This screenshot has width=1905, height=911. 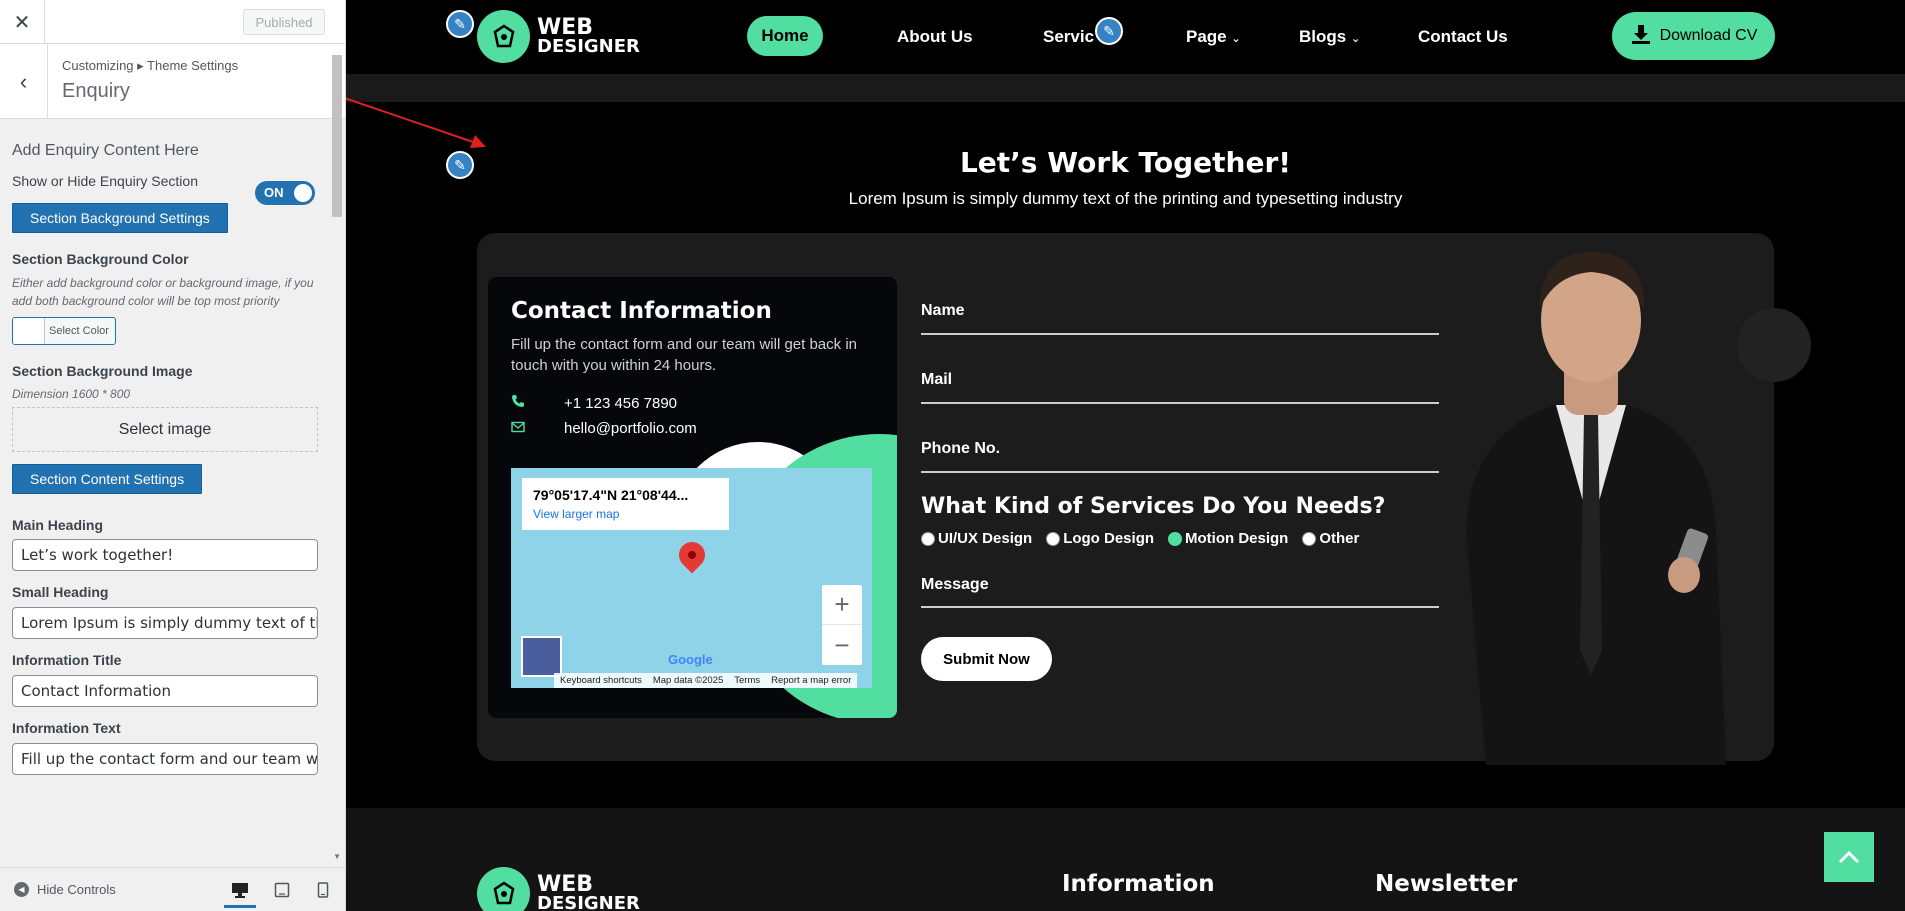 What do you see at coordinates (1693, 36) in the screenshot?
I see `download-cv-button: Download CV` at bounding box center [1693, 36].